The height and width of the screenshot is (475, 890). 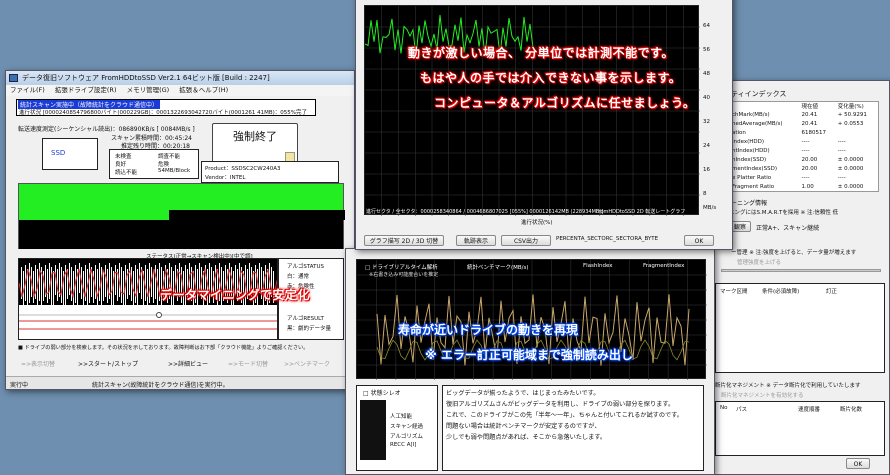 I want to click on stats-row: hedAverage(MB/s) 20.41 + 0.0553, so click(x=804, y=124).